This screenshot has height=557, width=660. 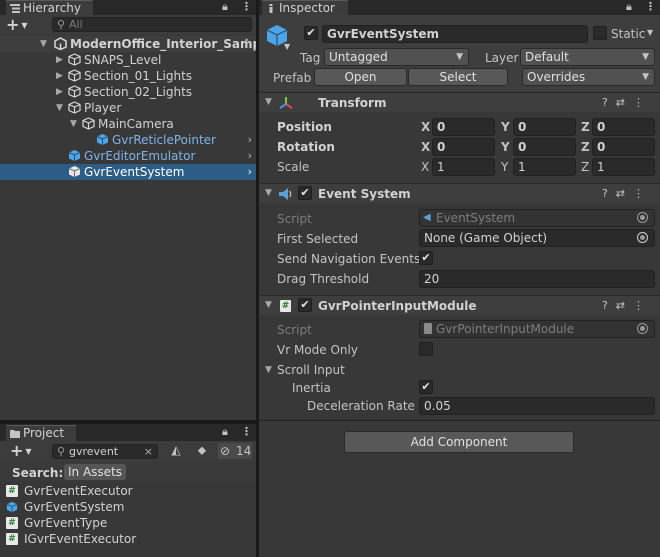 What do you see at coordinates (459, 193) in the screenshot?
I see `event-system-header: ▼ ✔ Event System ?⇄⋮` at bounding box center [459, 193].